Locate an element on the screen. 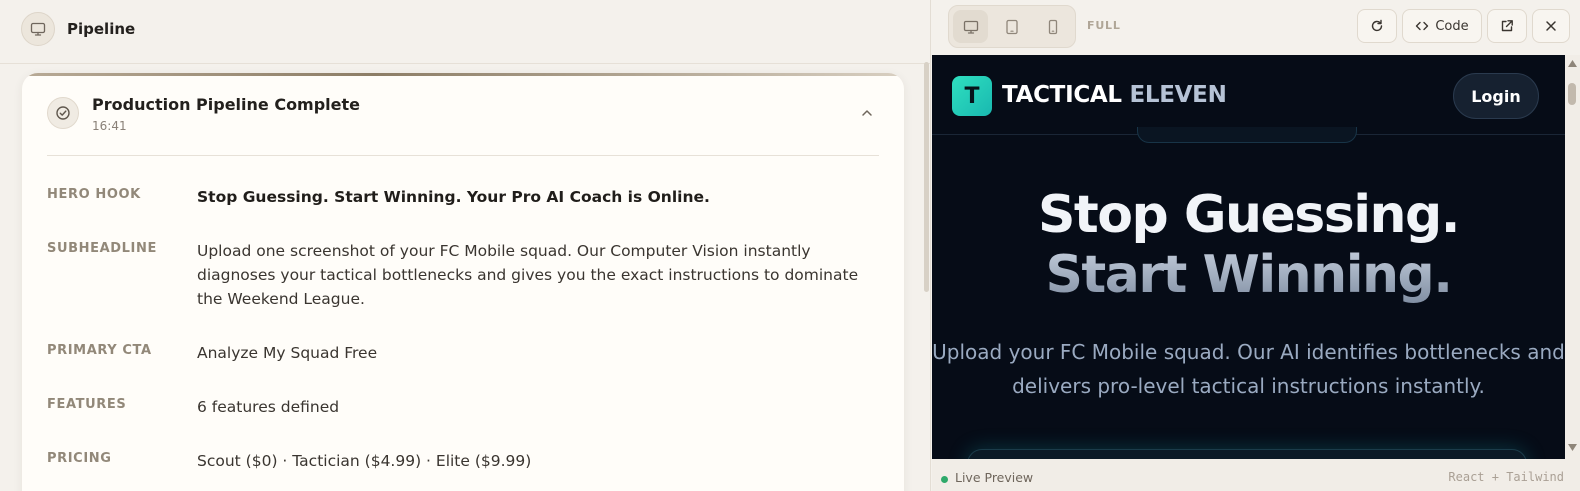  row-label: PRICING is located at coordinates (79, 458).